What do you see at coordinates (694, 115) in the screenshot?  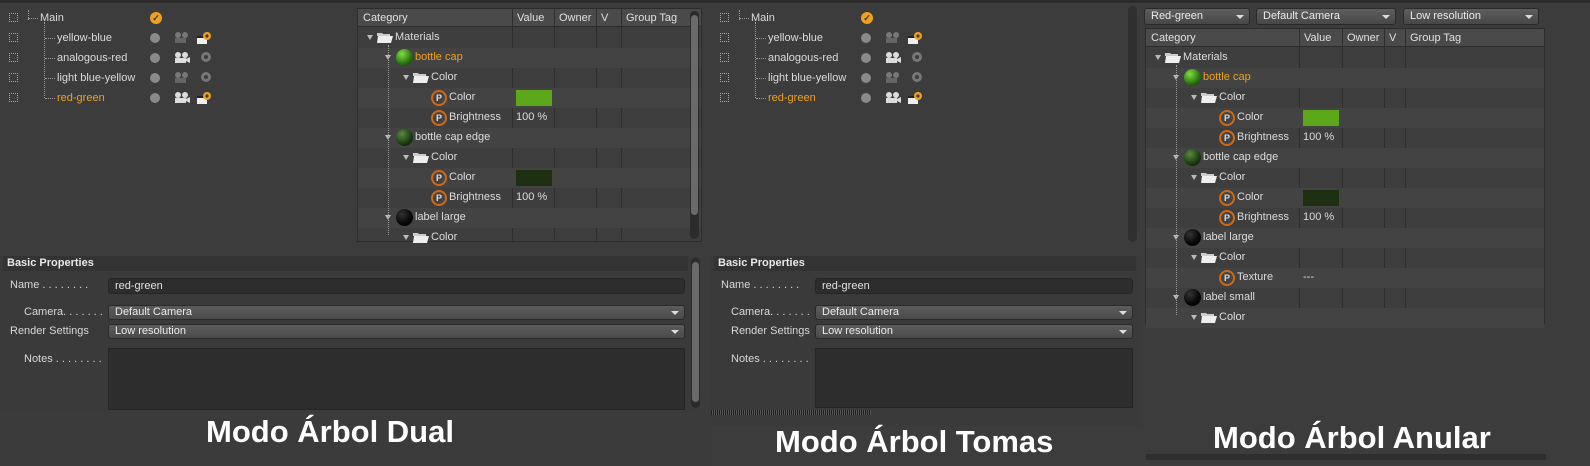 I see `scroll-thumb` at bounding box center [694, 115].